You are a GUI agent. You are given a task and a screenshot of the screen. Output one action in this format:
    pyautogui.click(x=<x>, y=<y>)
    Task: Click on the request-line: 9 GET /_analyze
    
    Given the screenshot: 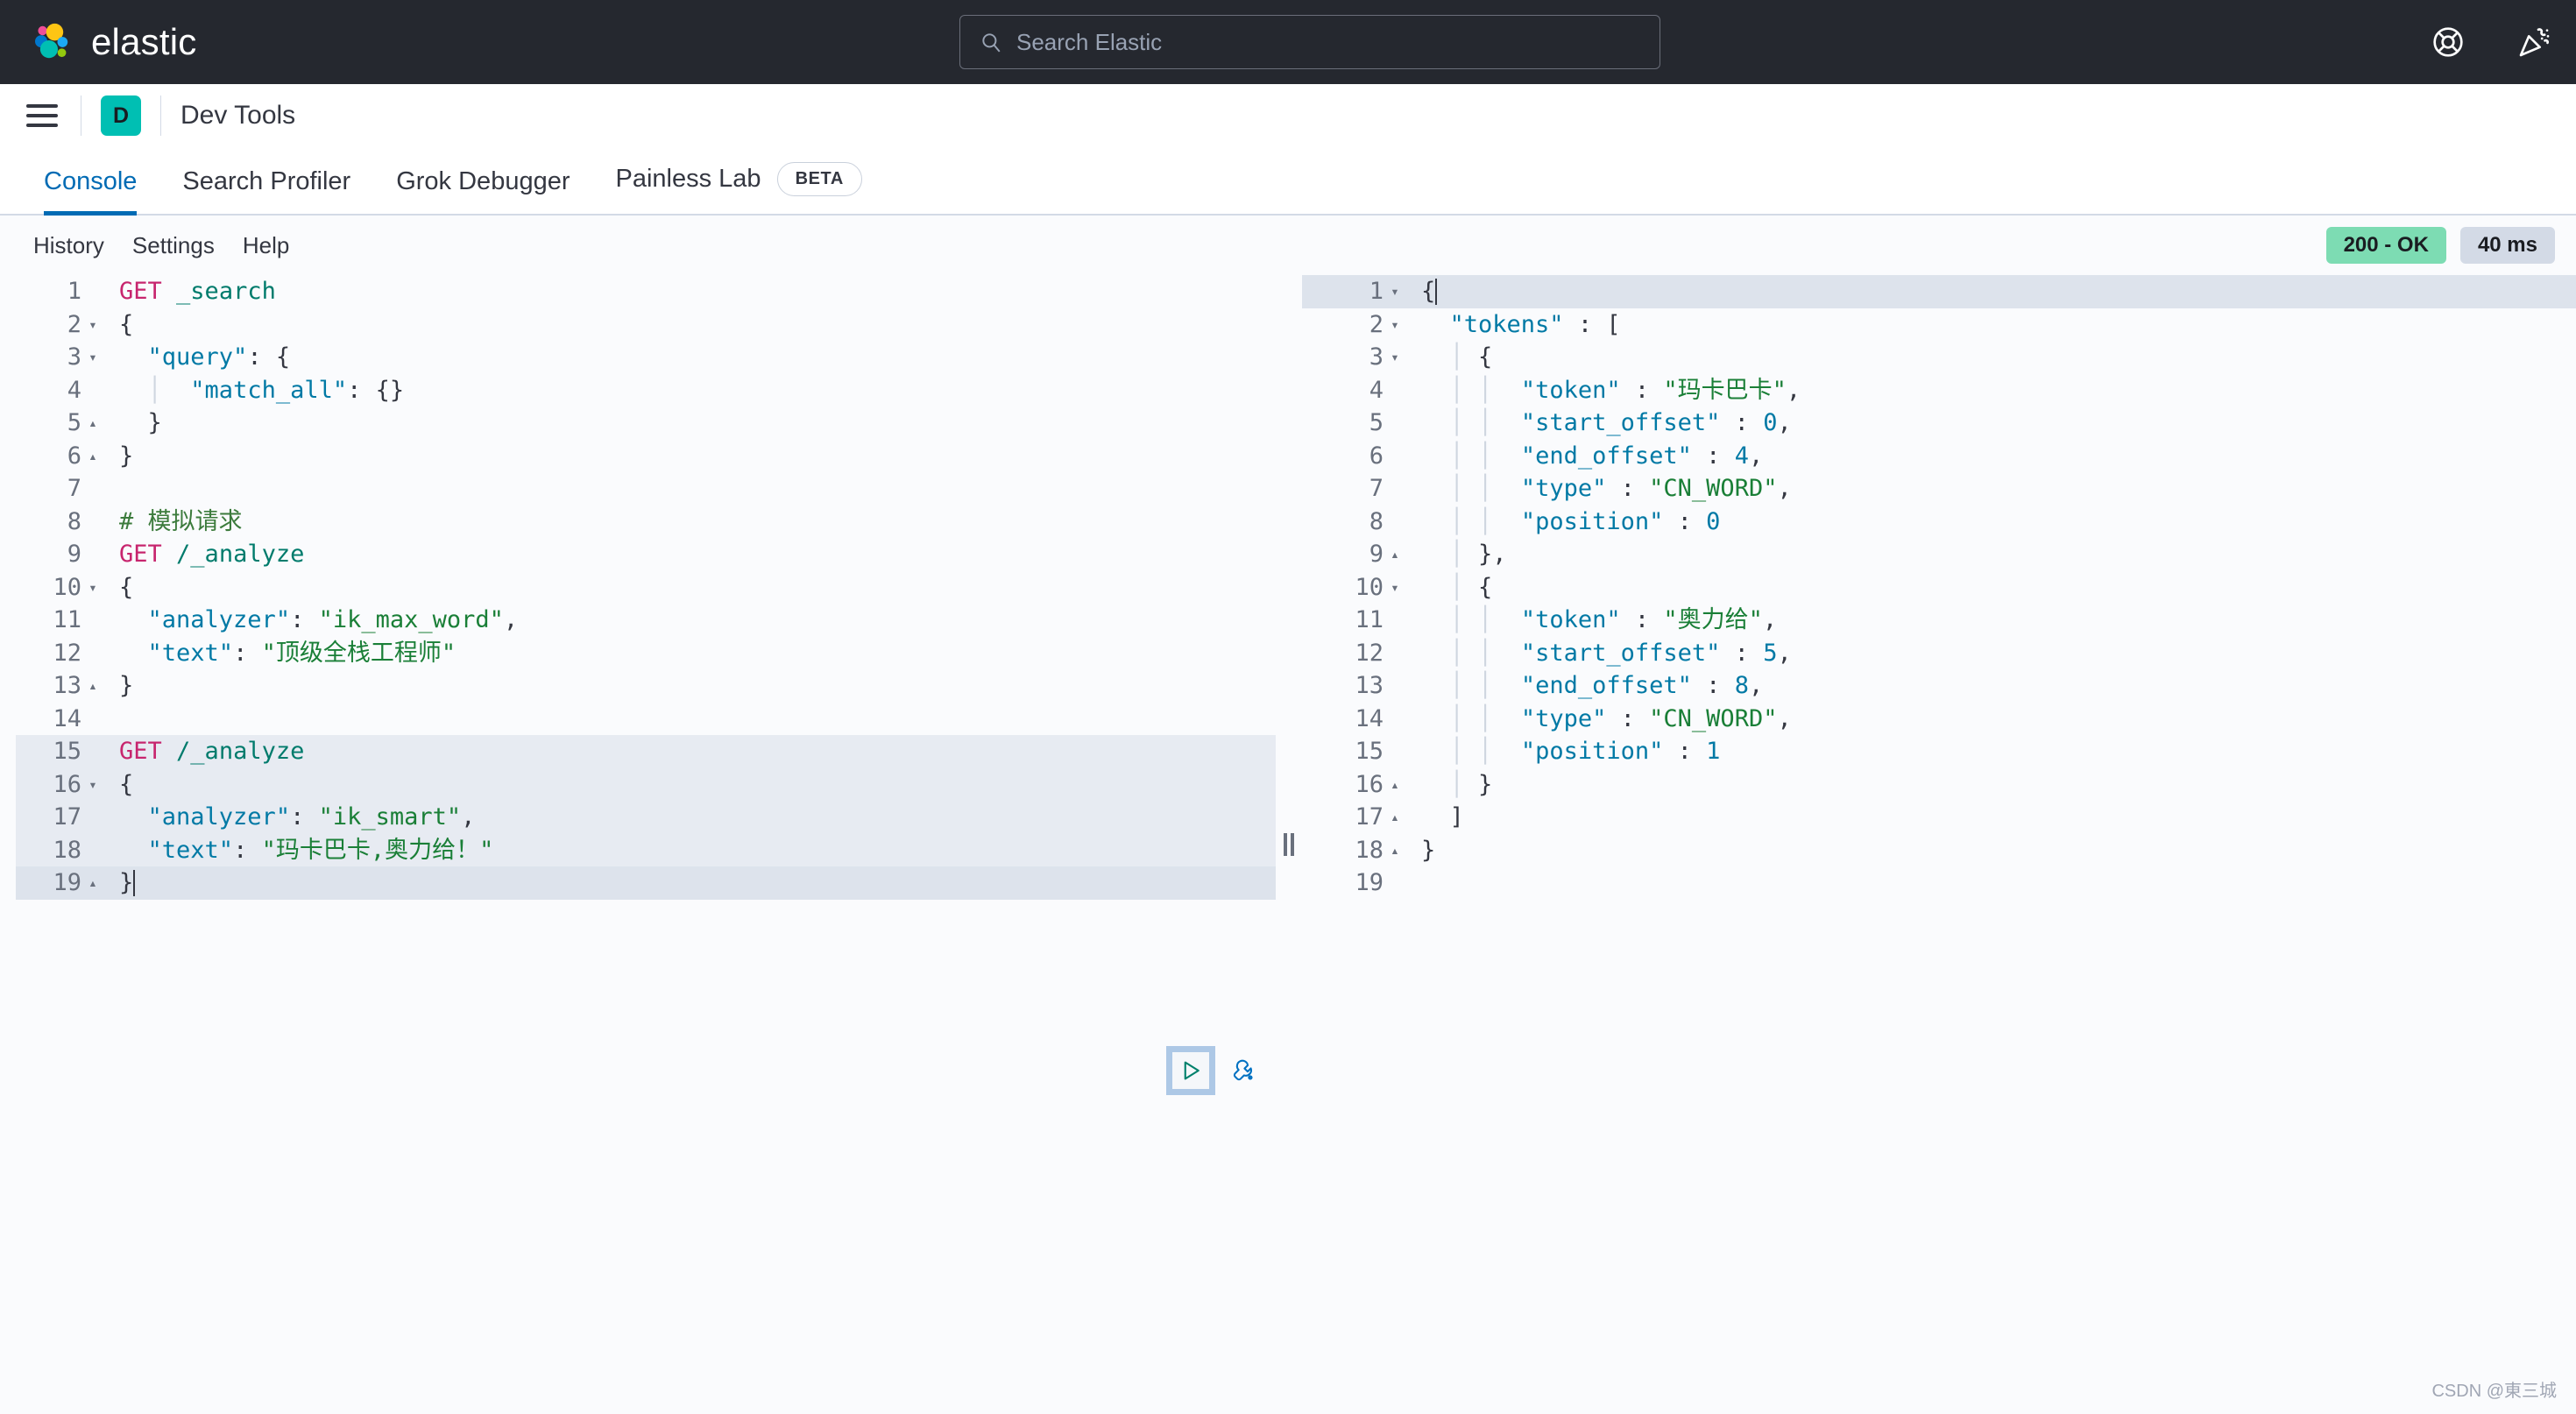 What is the action you would take?
    pyautogui.click(x=646, y=554)
    